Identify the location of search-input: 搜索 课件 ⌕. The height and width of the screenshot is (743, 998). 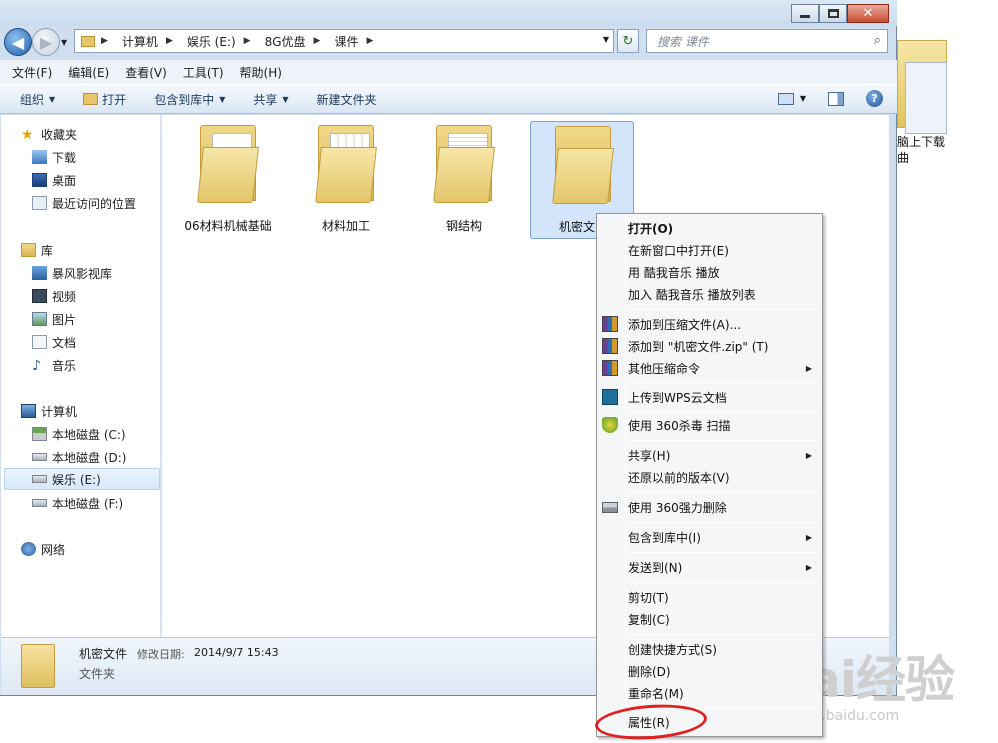
(767, 41).